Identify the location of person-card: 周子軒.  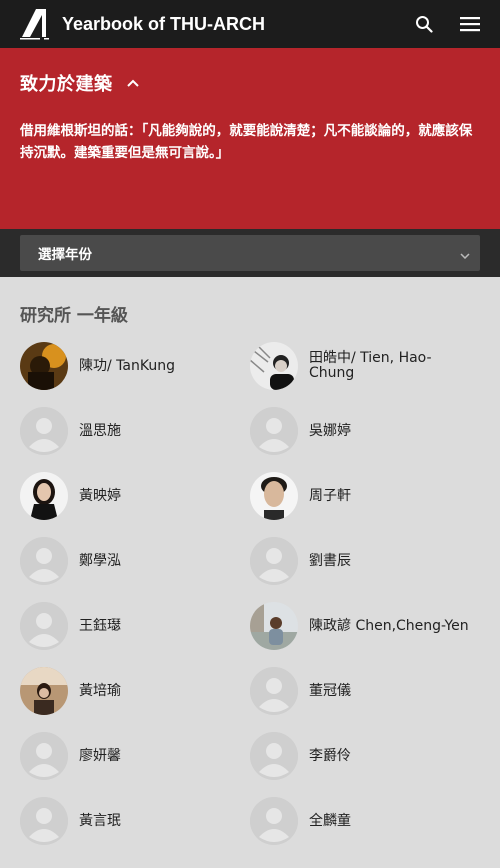
(365, 496).